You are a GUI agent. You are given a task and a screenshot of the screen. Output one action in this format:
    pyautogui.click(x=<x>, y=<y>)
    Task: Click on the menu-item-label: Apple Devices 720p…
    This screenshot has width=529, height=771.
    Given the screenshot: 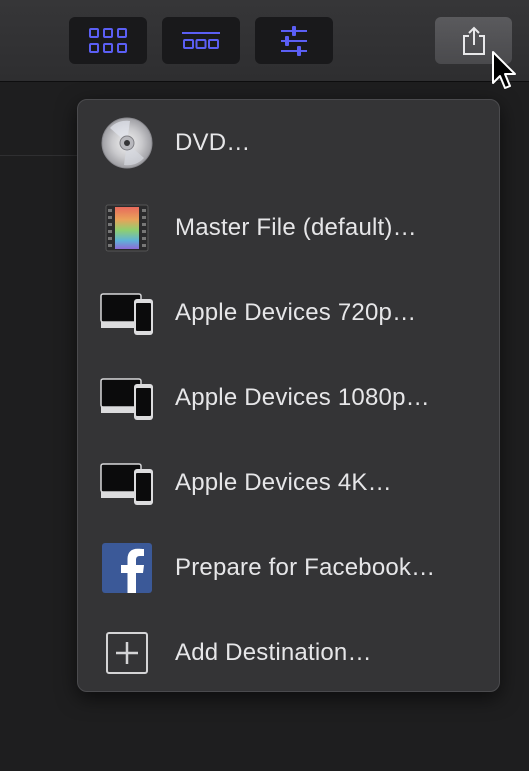 What is the action you would take?
    pyautogui.click(x=296, y=312)
    